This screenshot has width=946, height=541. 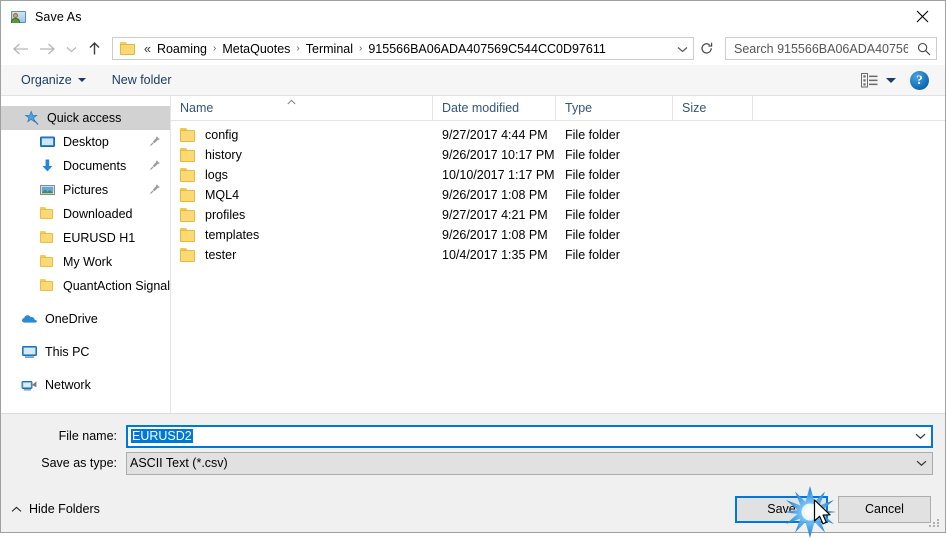 I want to click on file-name-cell: MQL4, so click(x=302, y=195).